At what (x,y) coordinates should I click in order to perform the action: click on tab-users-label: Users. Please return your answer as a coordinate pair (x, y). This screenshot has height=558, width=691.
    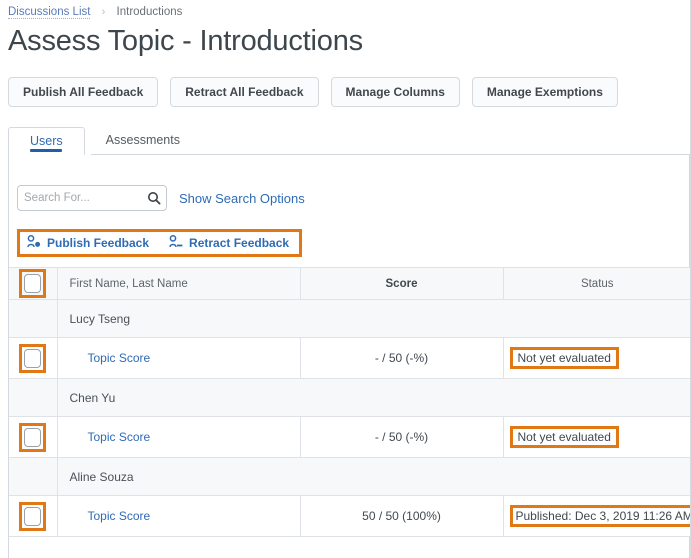
    Looking at the image, I should click on (46, 141).